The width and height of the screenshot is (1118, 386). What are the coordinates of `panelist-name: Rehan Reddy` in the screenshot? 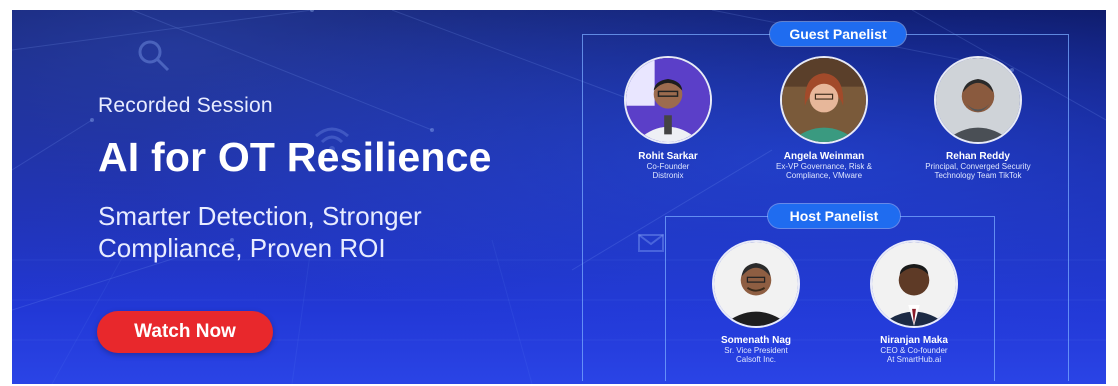 It's located at (978, 156).